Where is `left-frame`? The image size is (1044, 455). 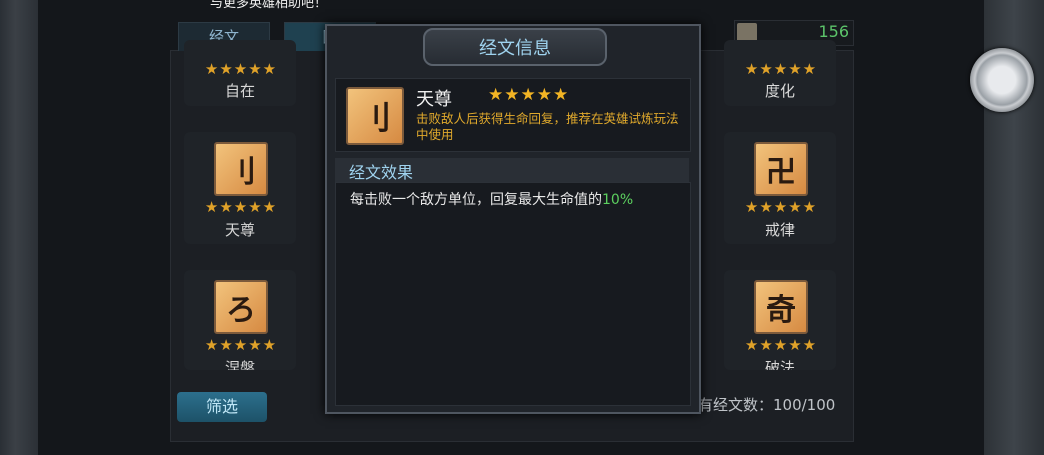
left-frame is located at coordinates (19, 227).